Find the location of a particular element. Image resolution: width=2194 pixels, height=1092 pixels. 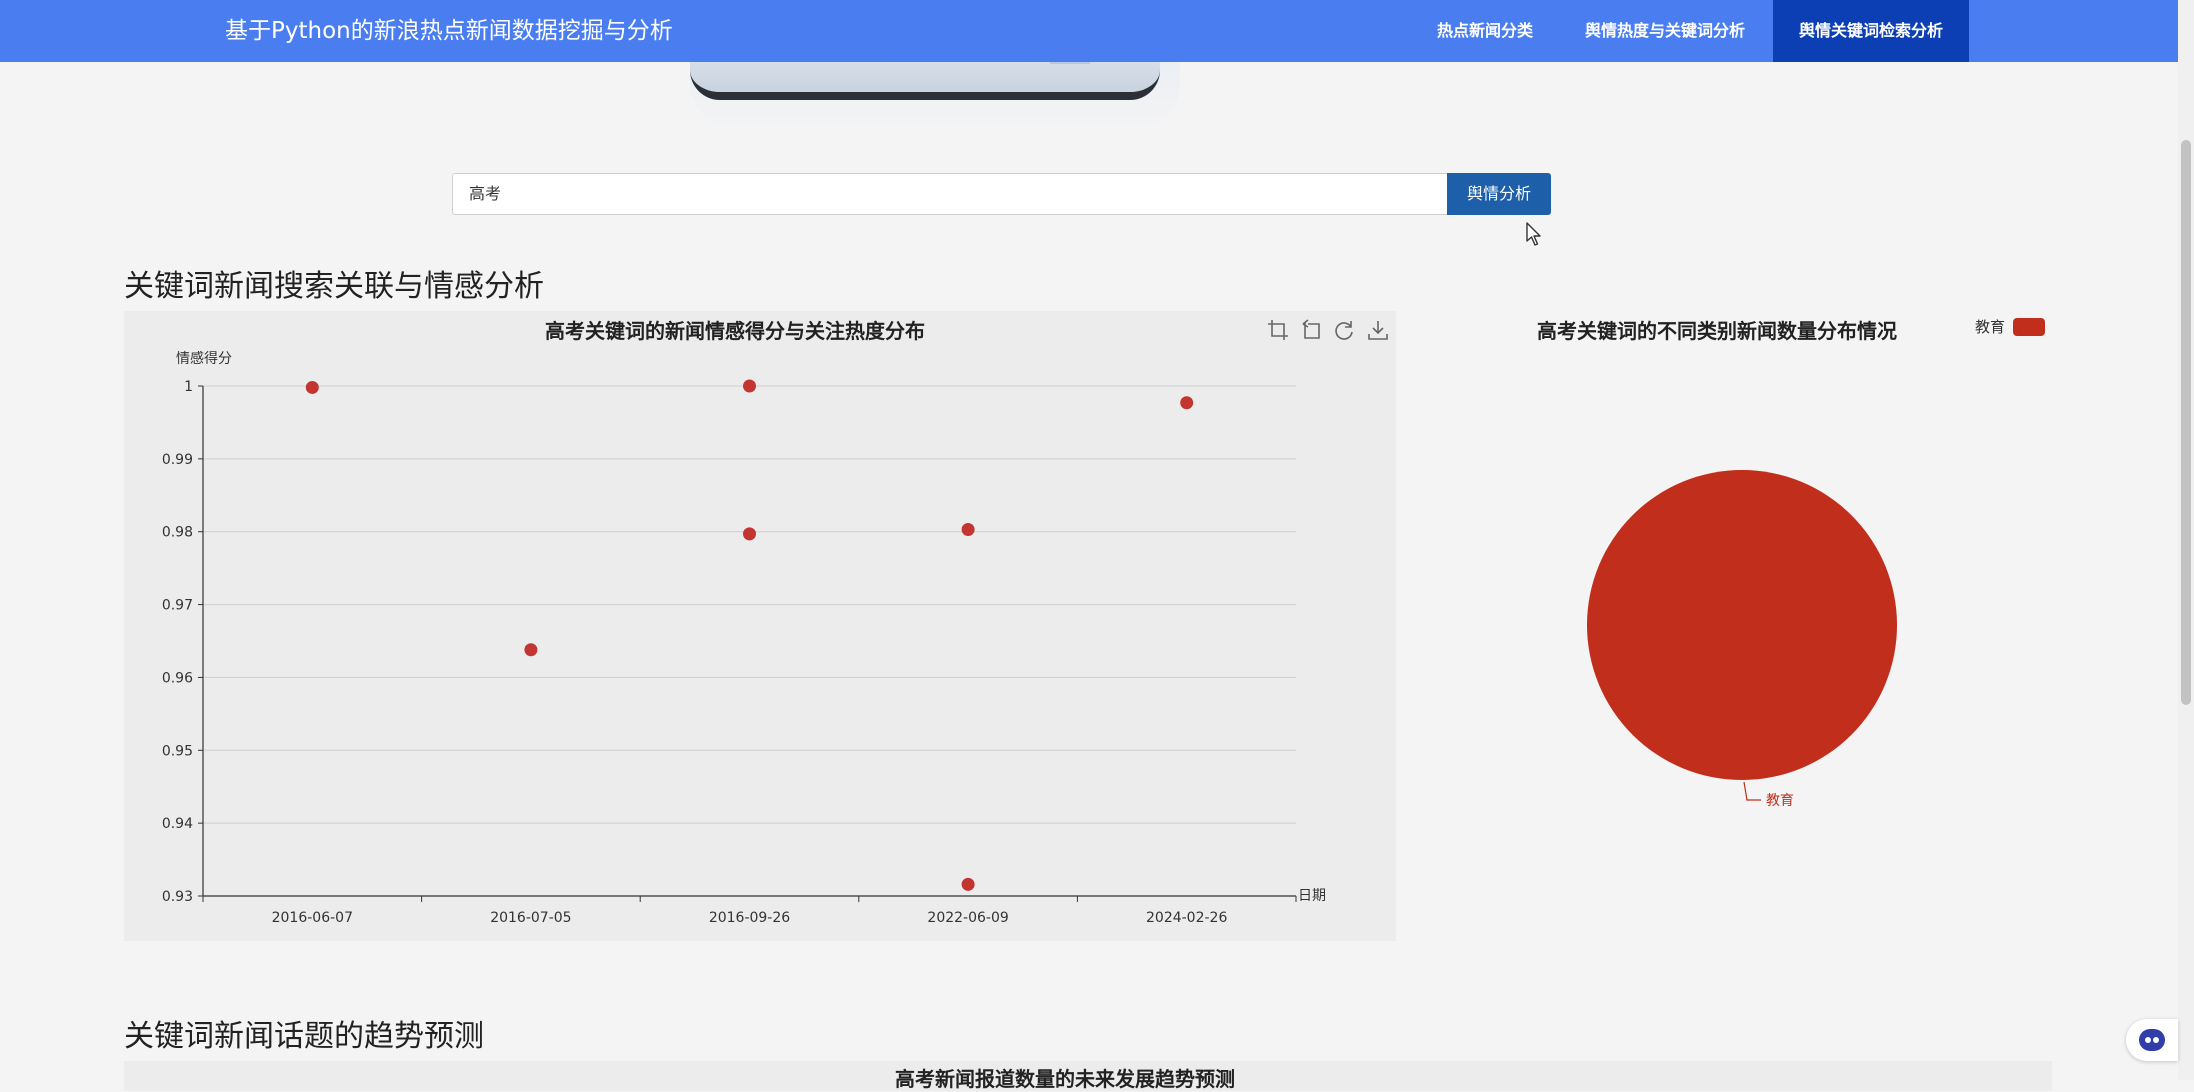

x-tick-label: 2016-07-05 is located at coordinates (530, 918).